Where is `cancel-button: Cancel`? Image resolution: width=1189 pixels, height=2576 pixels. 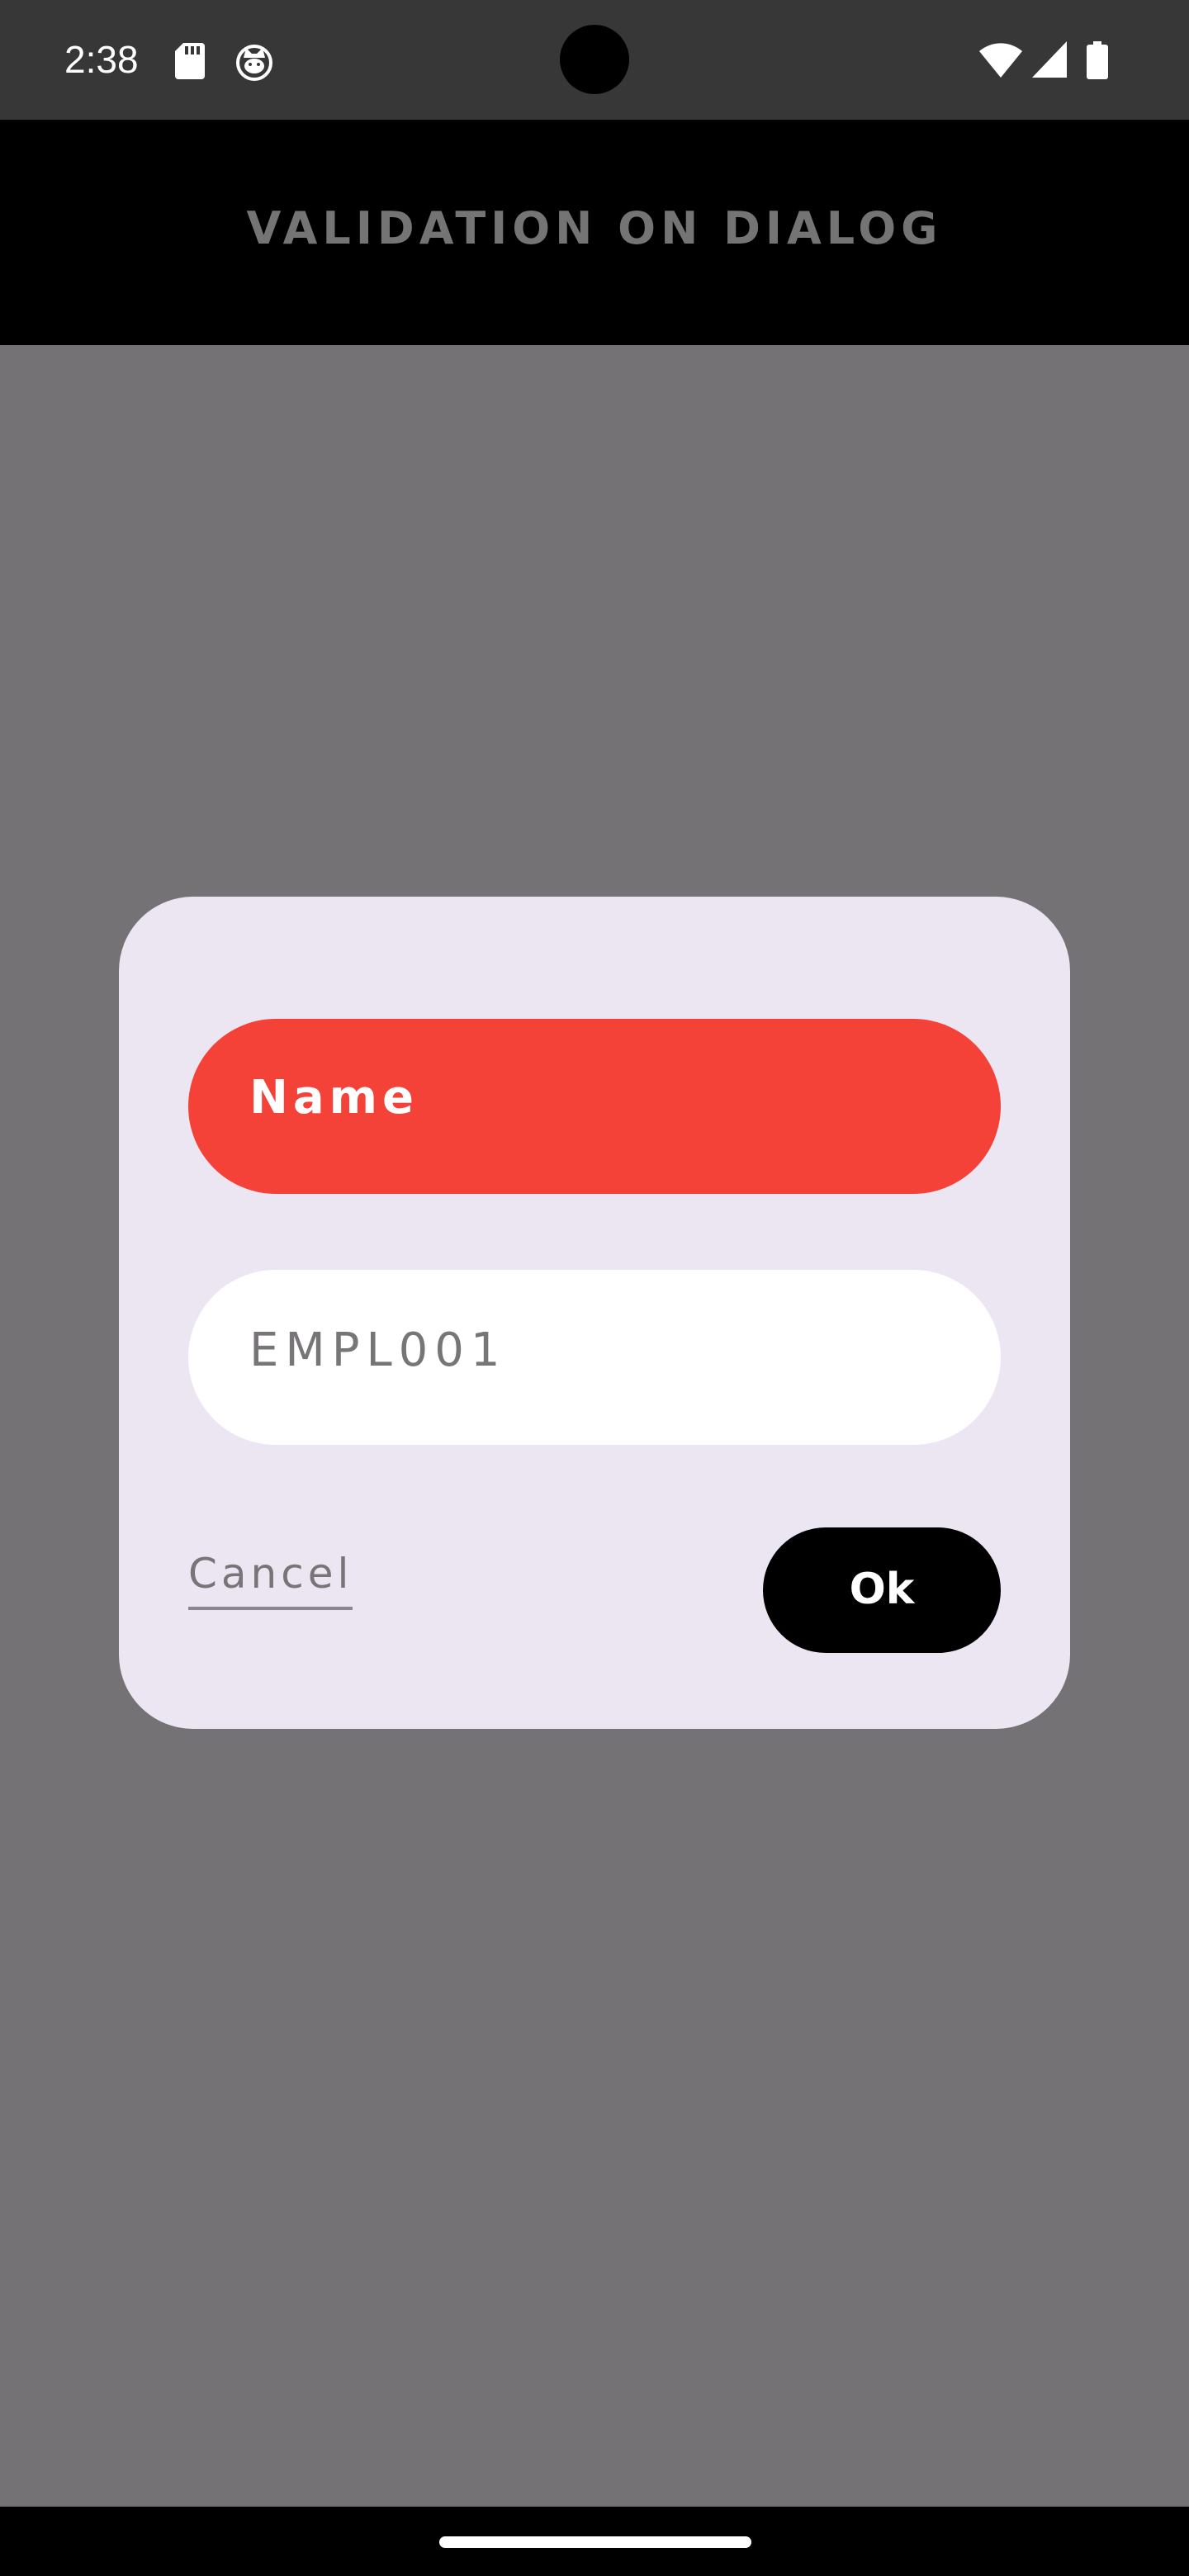
cancel-button: Cancel is located at coordinates (270, 1579).